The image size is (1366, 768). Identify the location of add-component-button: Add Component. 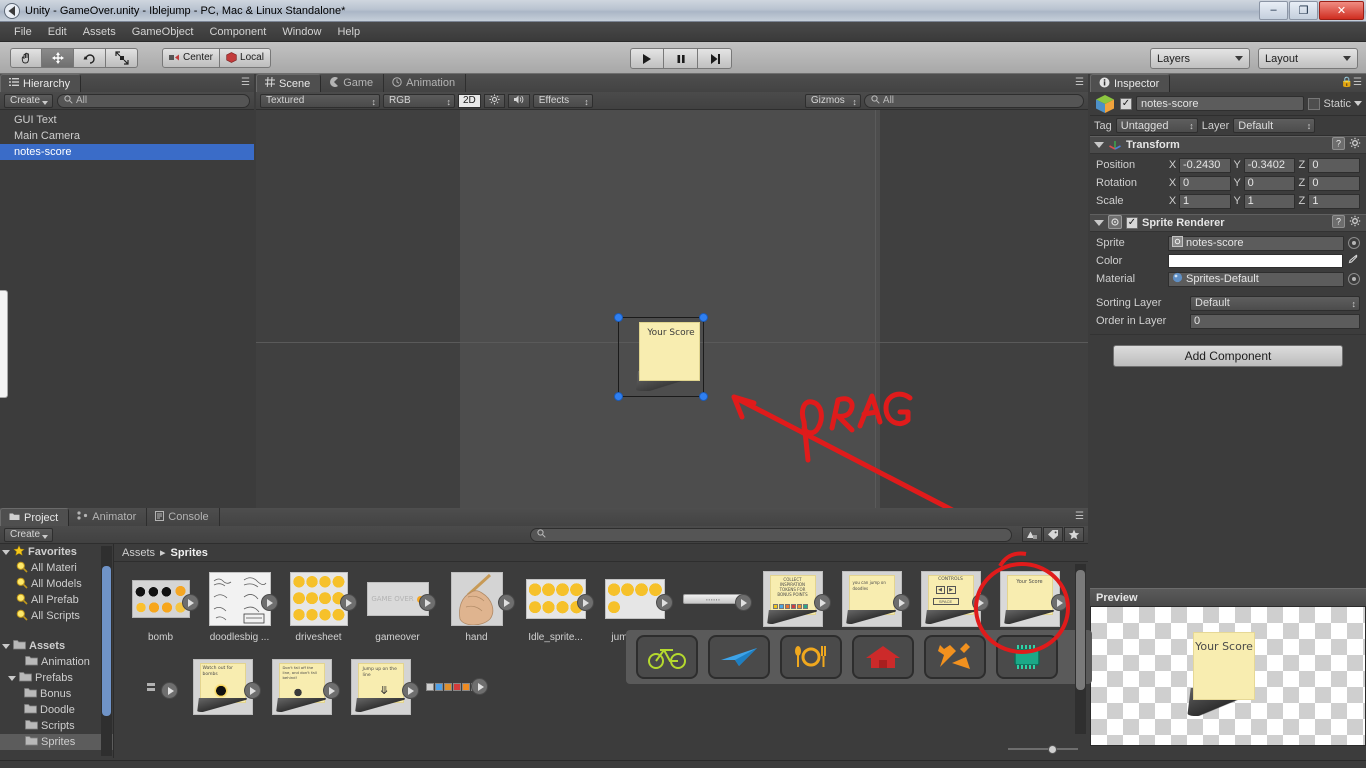
(1228, 356).